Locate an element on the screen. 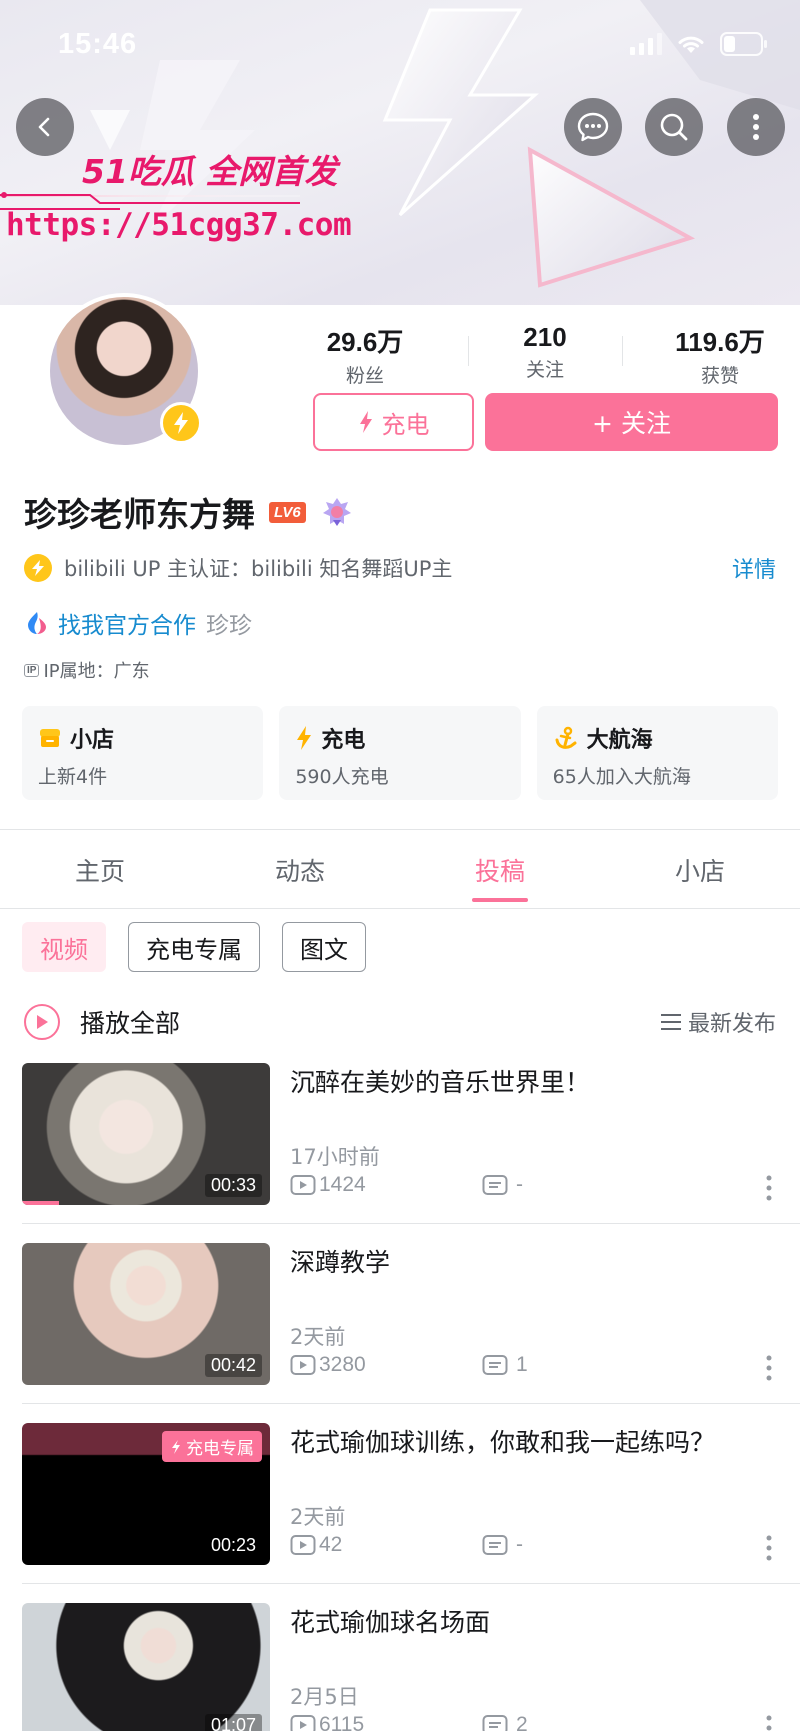  video-meta: 3280 1 is located at coordinates (534, 1365).